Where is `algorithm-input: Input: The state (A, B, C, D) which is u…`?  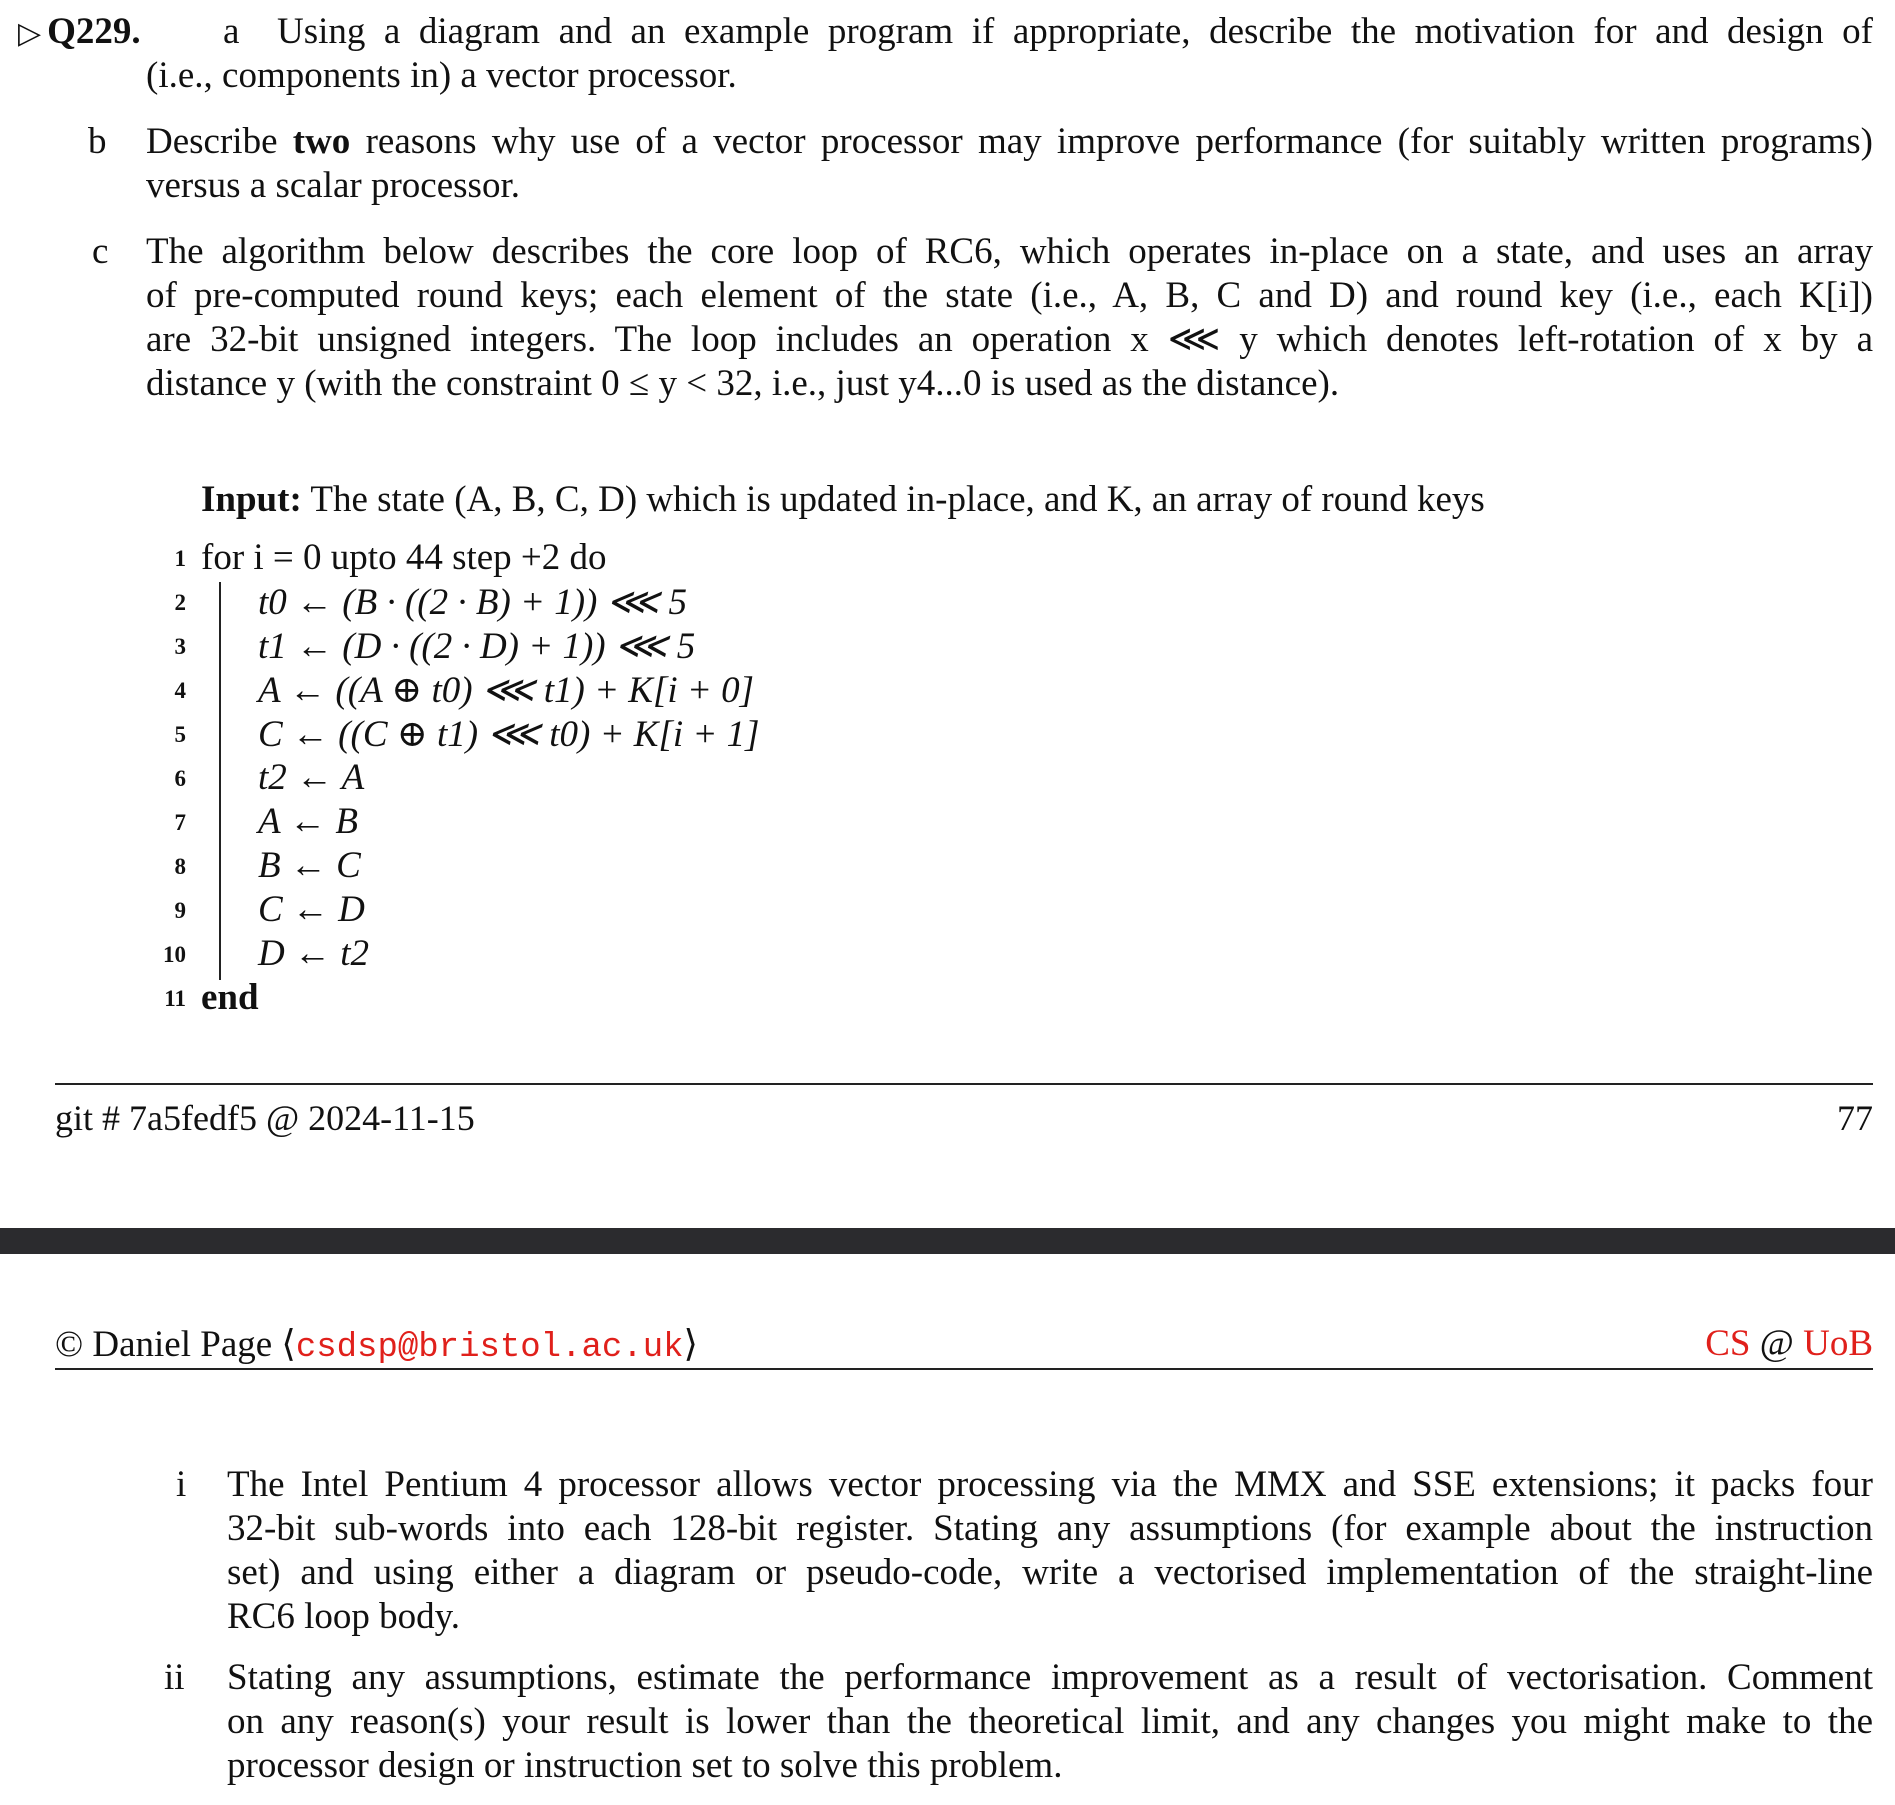 algorithm-input: Input: The state (A, B, C, D) which is u… is located at coordinates (843, 500).